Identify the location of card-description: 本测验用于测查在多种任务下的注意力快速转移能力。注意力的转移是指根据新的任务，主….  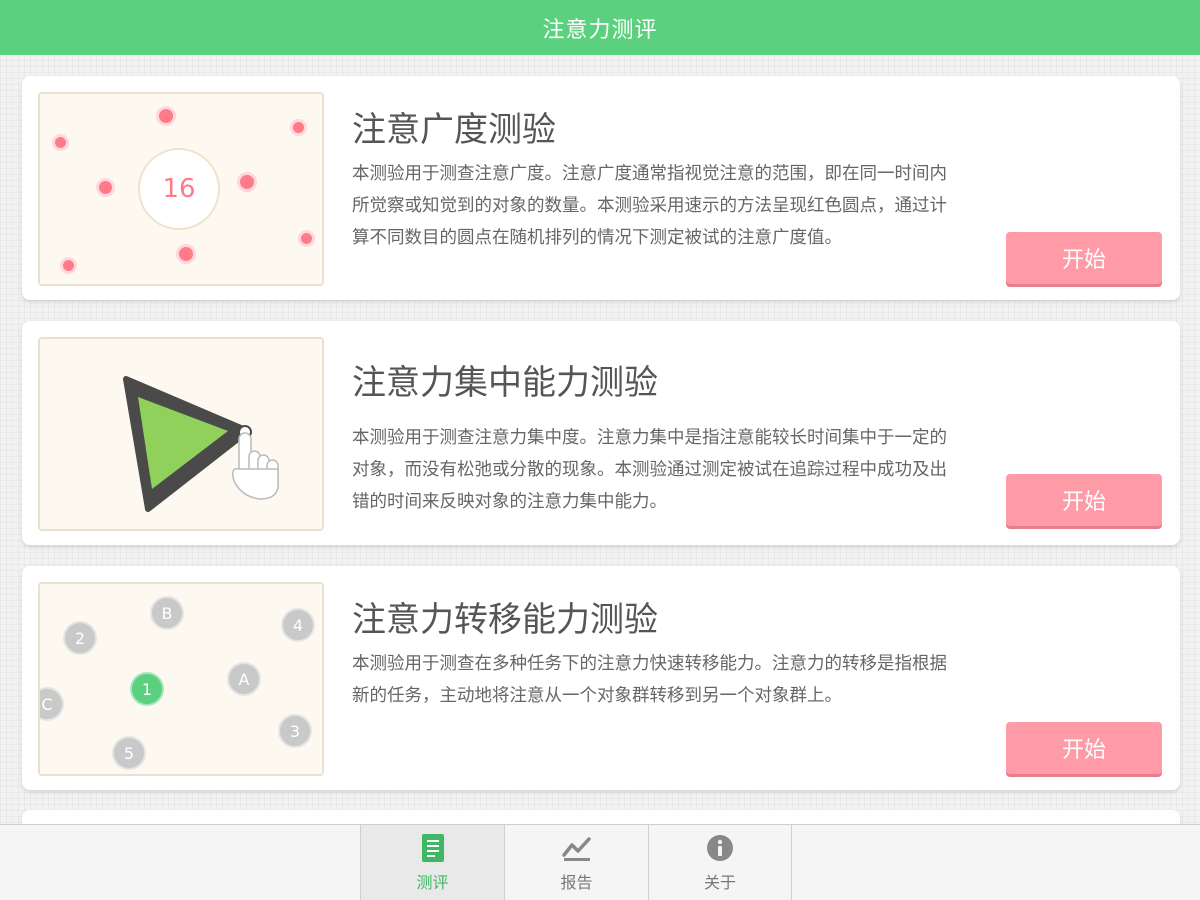
(649, 680).